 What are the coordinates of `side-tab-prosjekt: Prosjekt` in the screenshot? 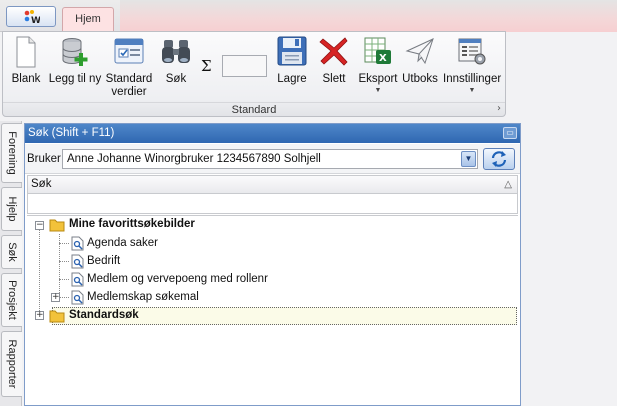 It's located at (11, 300).